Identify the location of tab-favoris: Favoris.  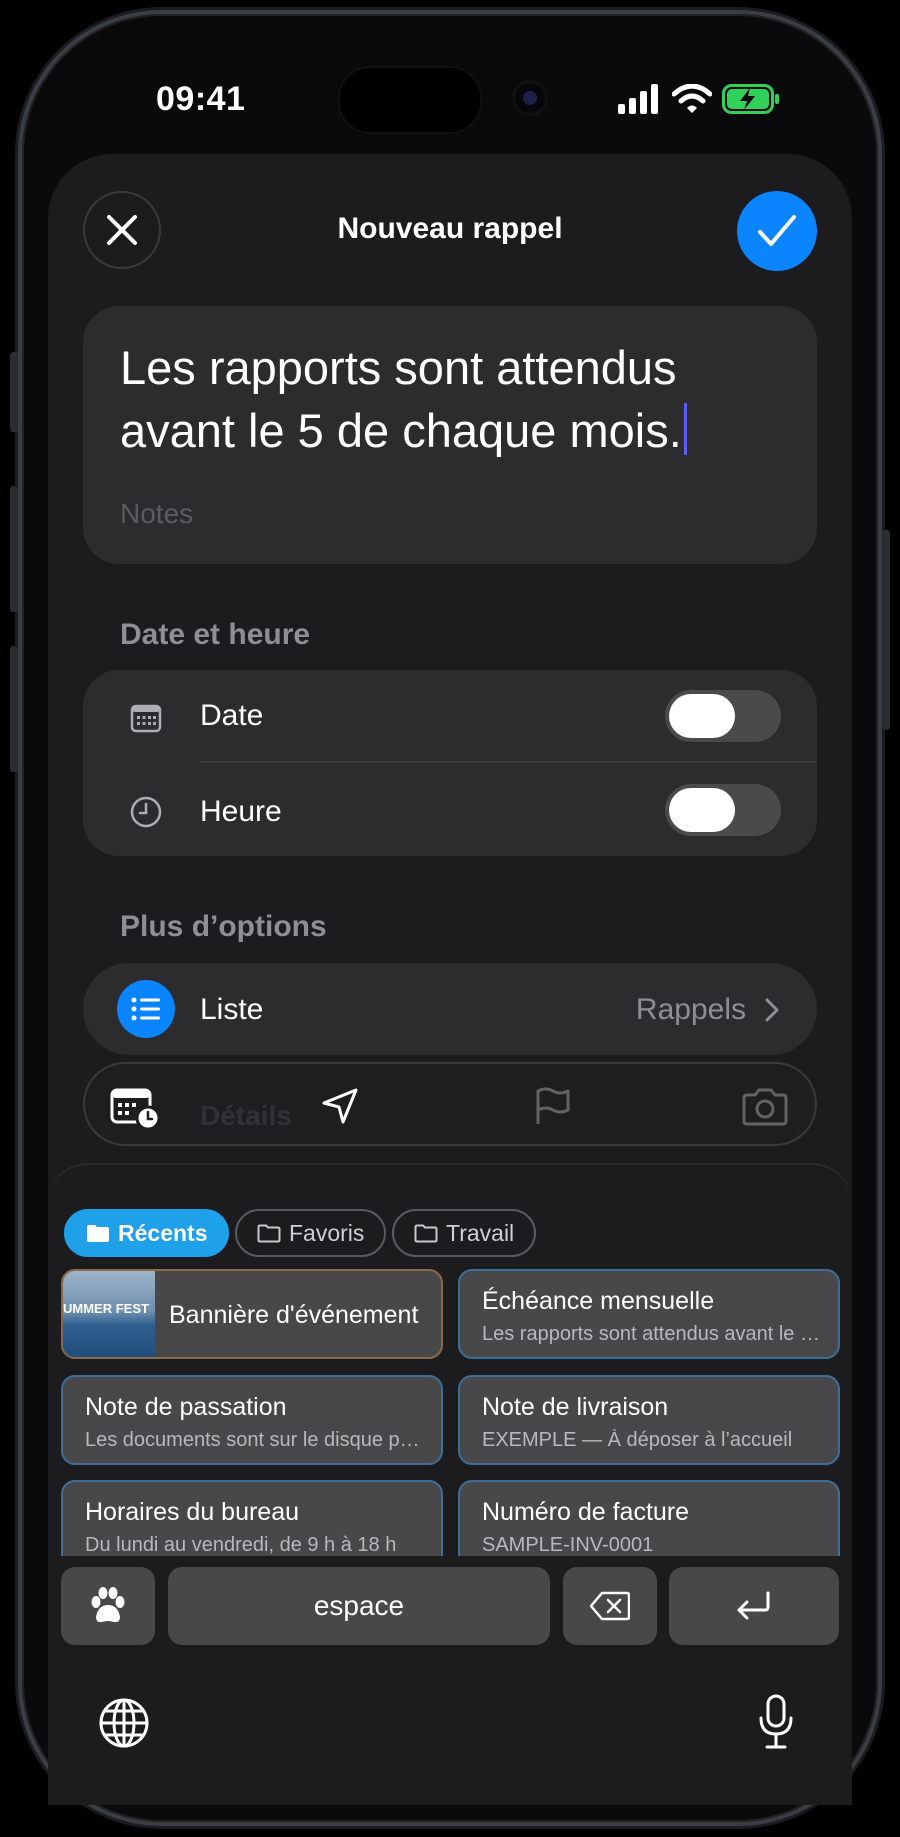
(311, 1233).